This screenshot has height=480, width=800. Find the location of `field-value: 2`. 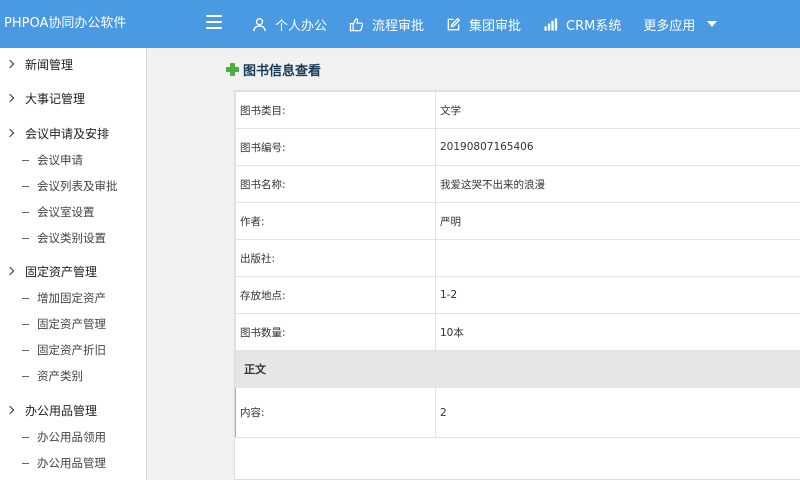

field-value: 2 is located at coordinates (617, 412).